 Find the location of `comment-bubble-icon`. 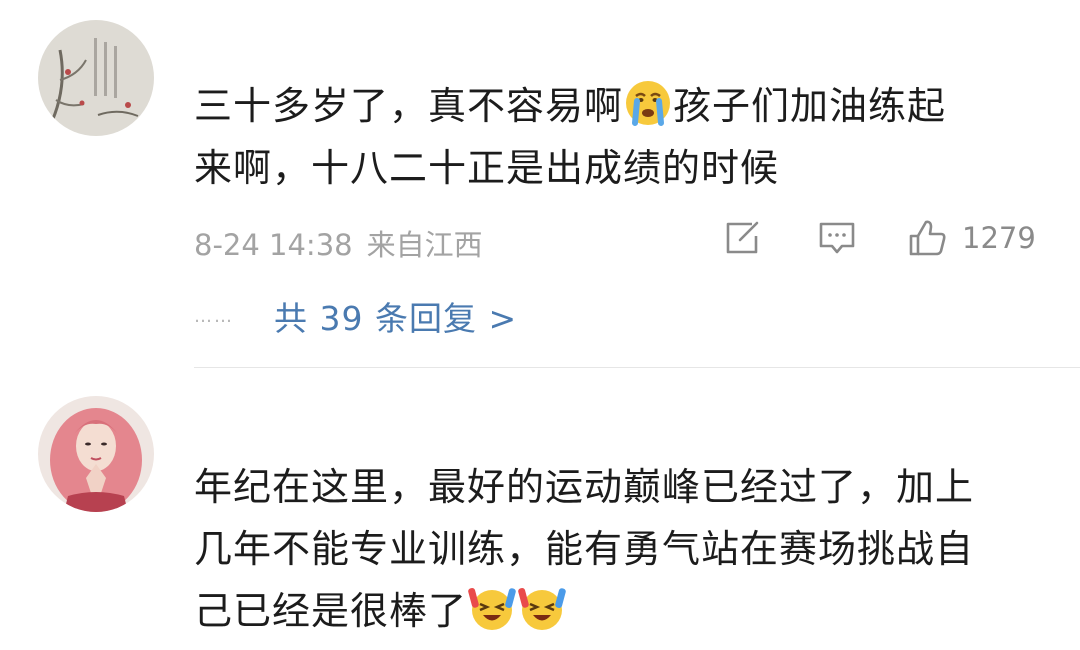

comment-bubble-icon is located at coordinates (837, 238).